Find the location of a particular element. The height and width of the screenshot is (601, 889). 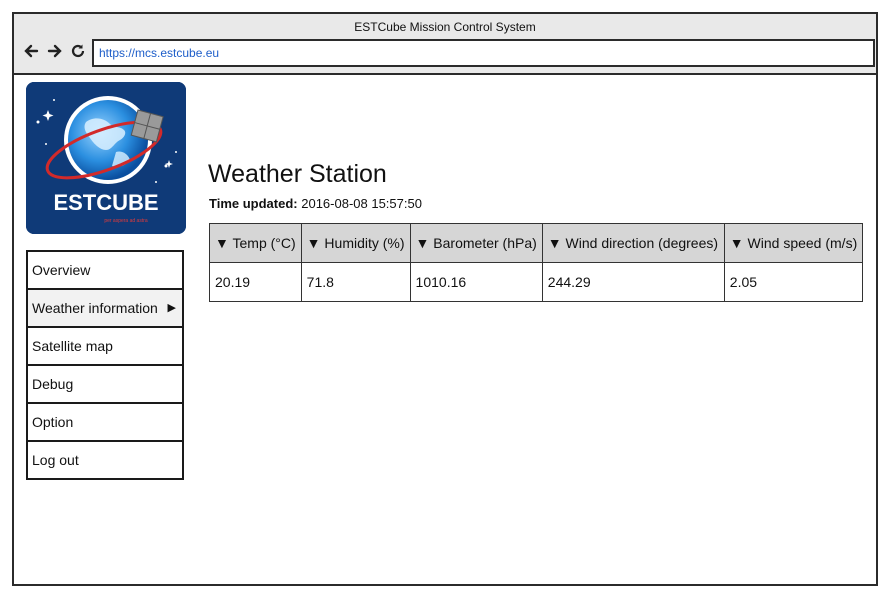

menu-item-satellite-map: Satellite map is located at coordinates (105, 347).